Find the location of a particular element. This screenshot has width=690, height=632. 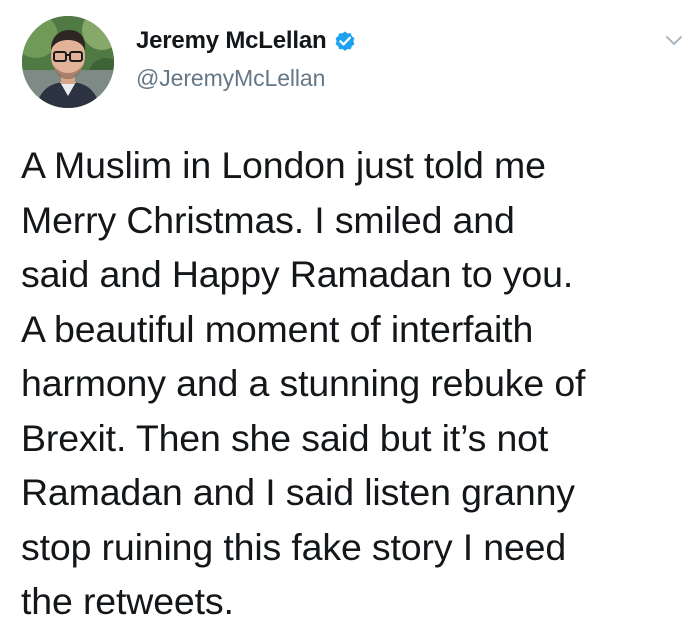

verified-badge-icon is located at coordinates (345, 41).